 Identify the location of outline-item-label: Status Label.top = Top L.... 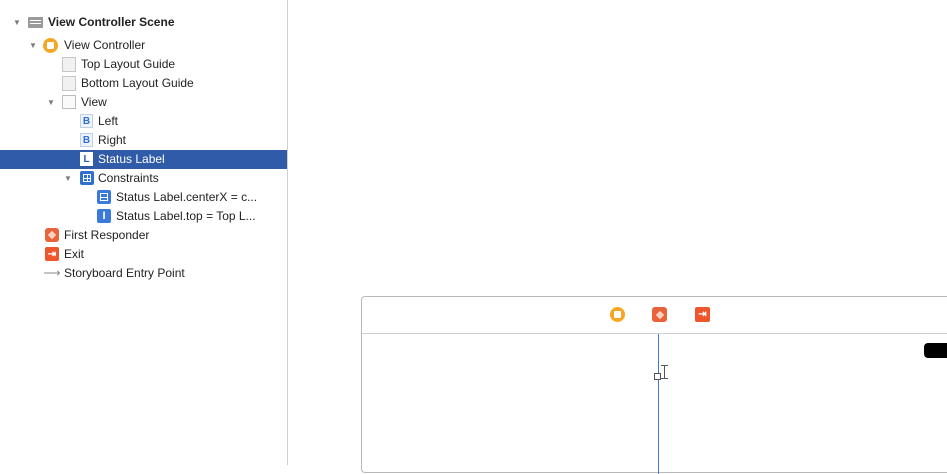
(186, 216).